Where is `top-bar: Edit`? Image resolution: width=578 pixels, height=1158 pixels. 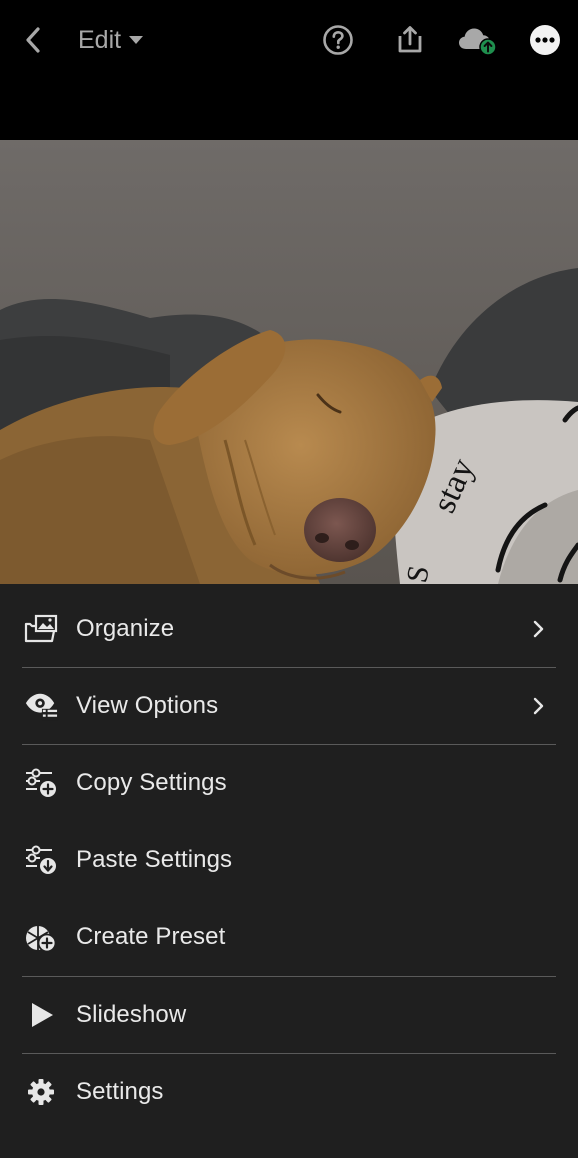 top-bar: Edit is located at coordinates (289, 70).